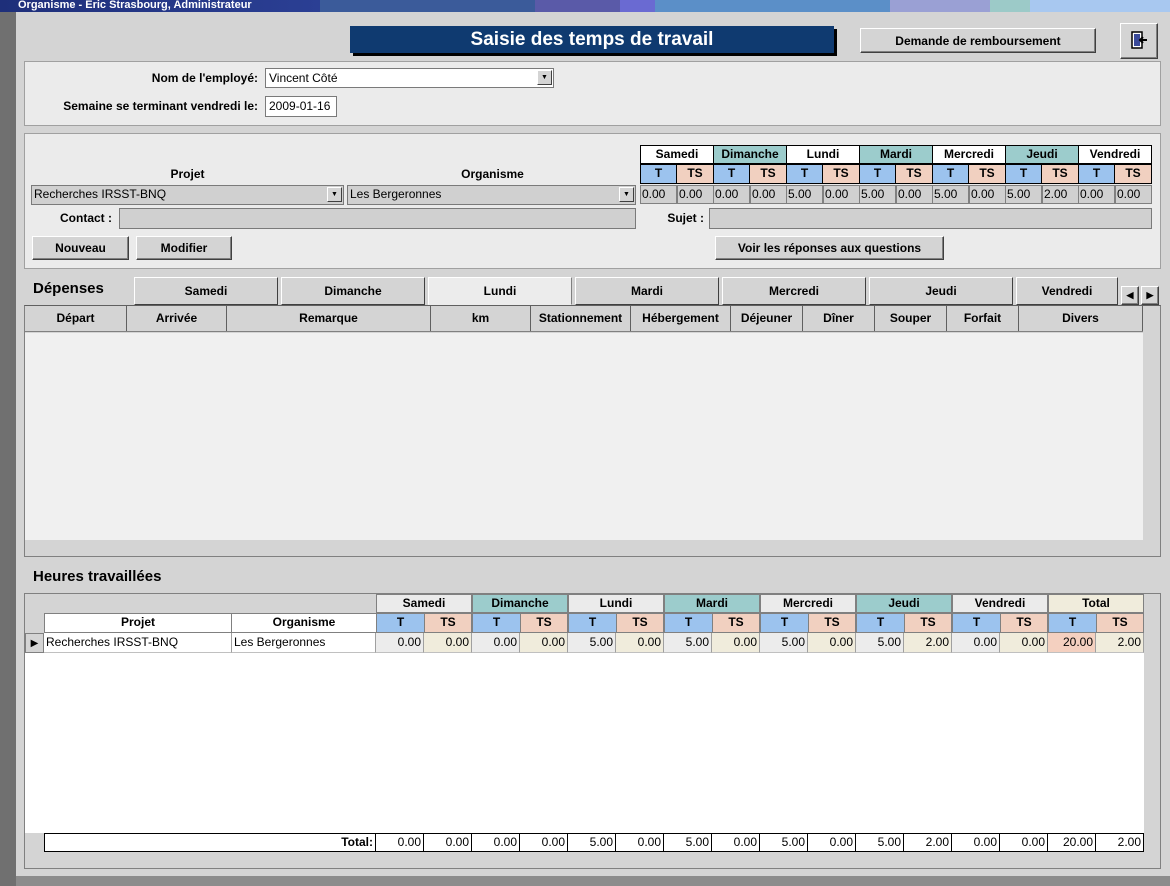  What do you see at coordinates (677, 154) in the screenshot?
I see `entry-day-header-0: Samedi` at bounding box center [677, 154].